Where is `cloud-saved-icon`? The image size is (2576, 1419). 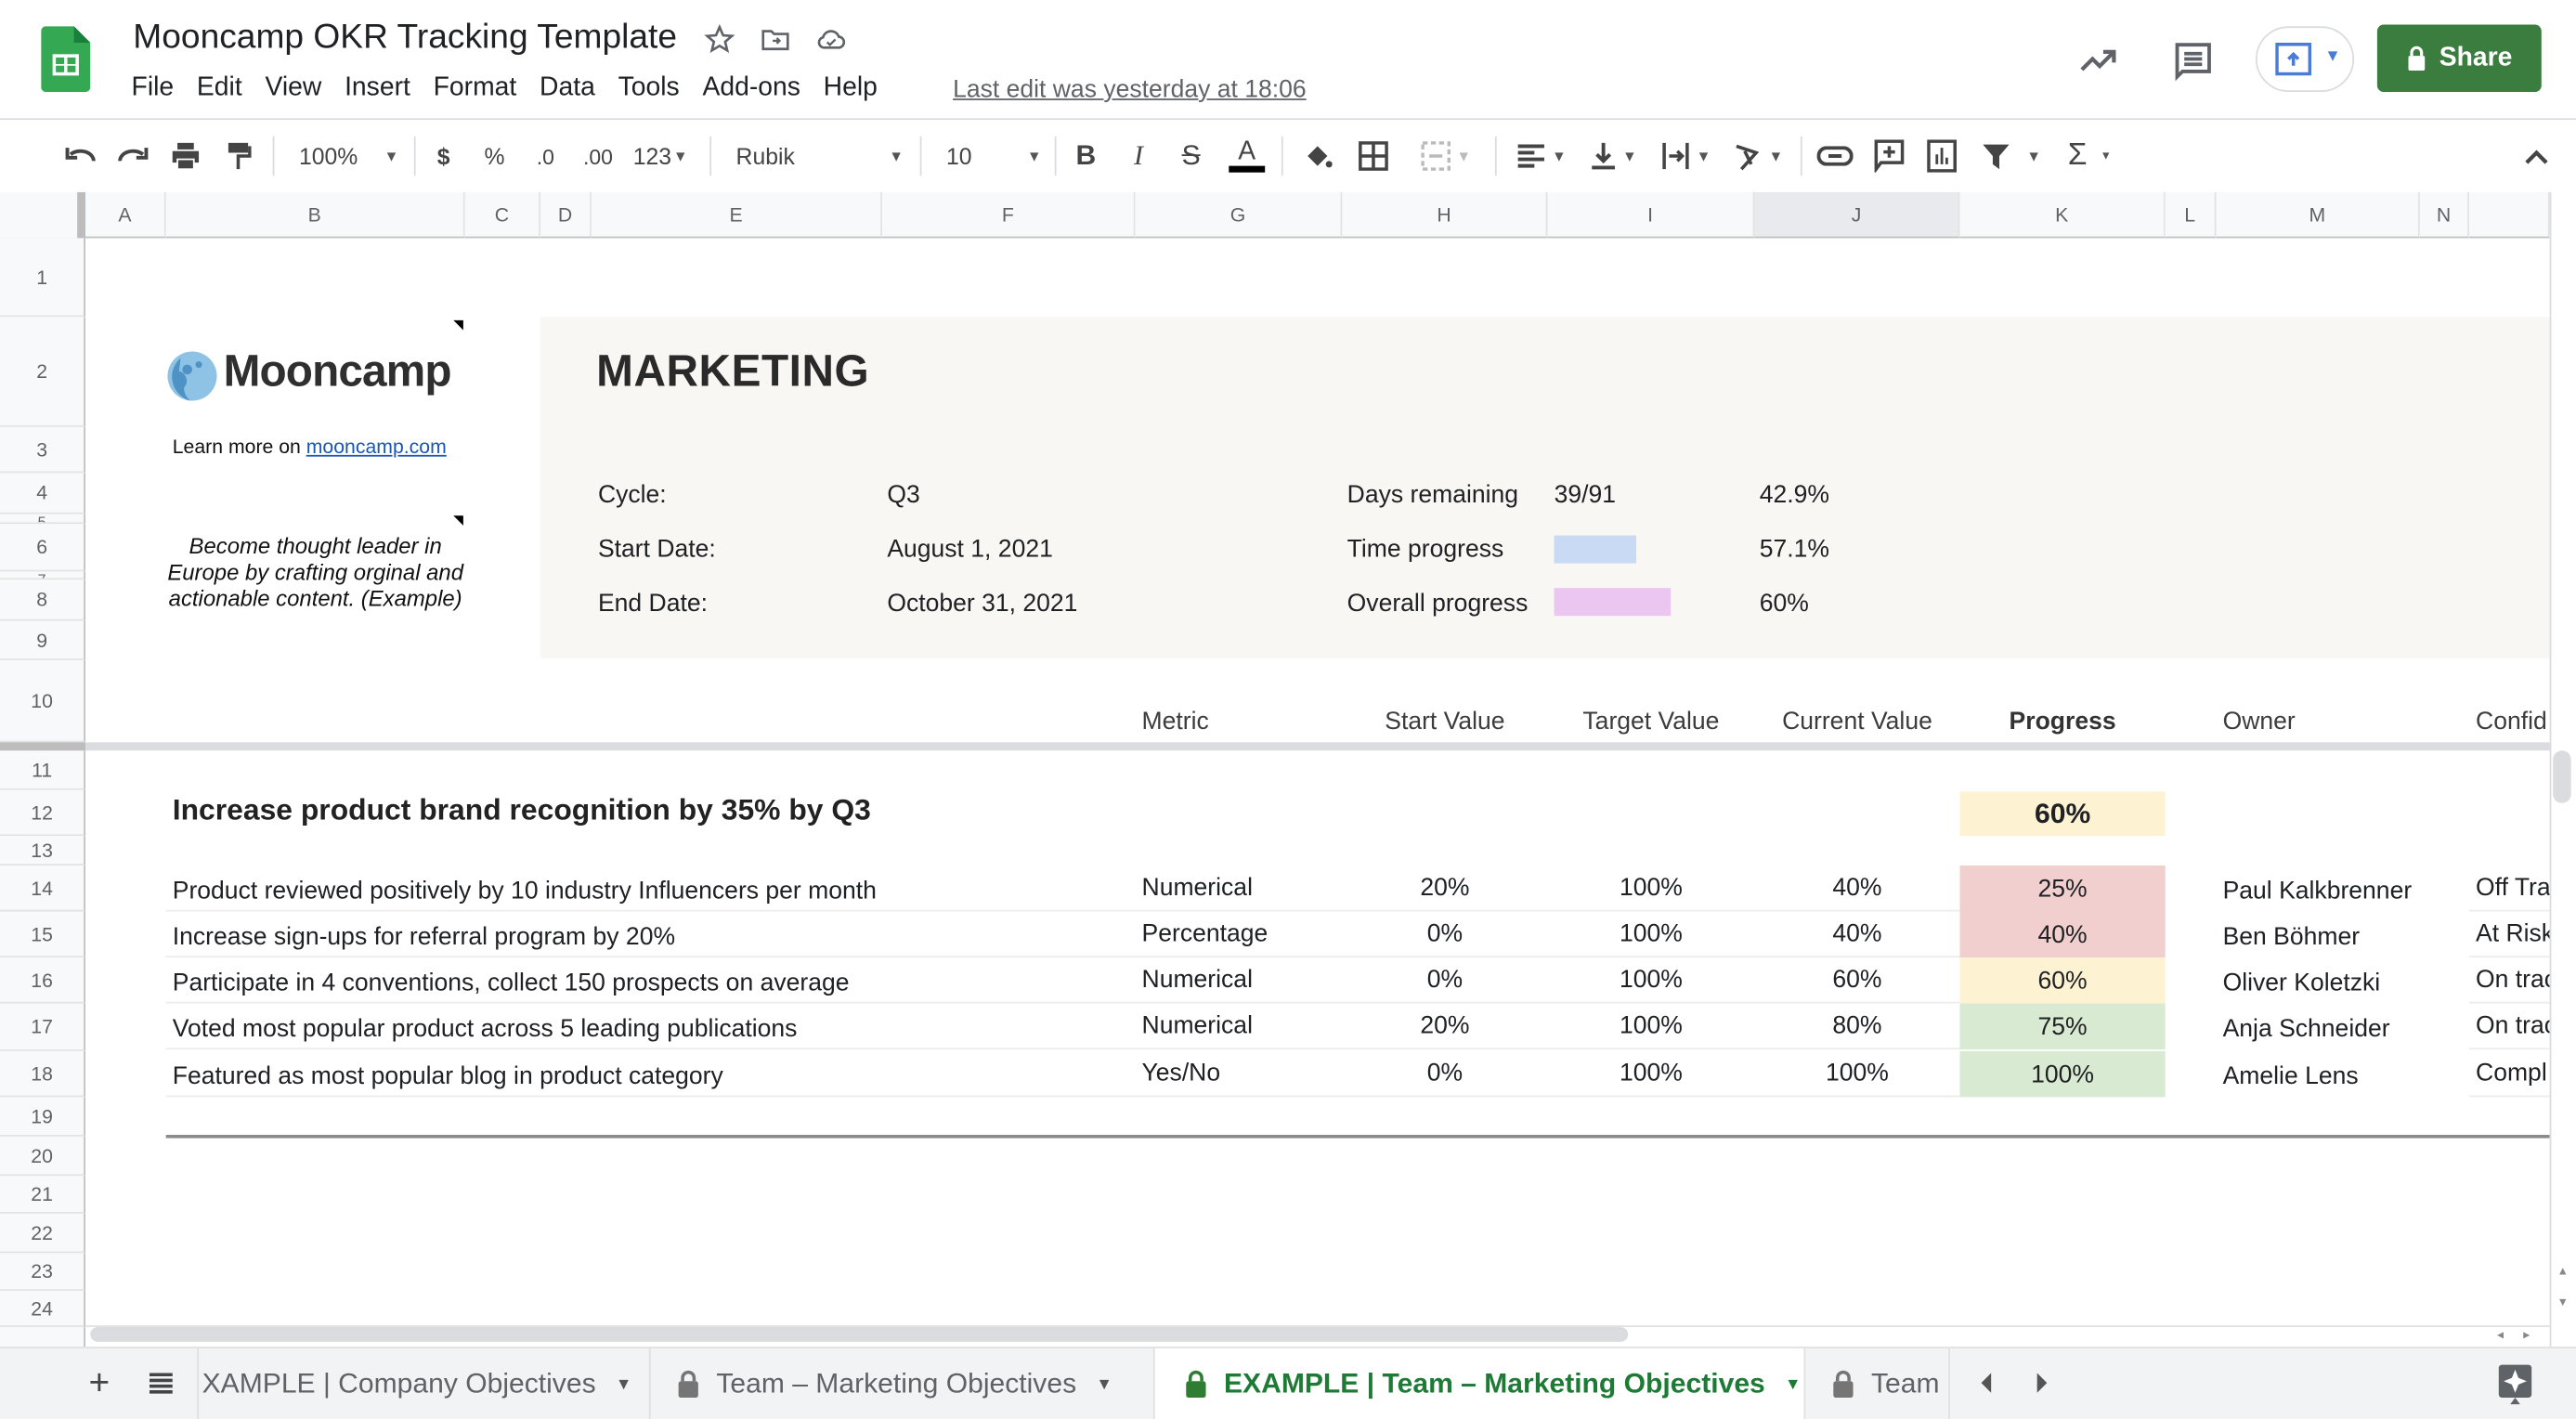
cloud-saved-icon is located at coordinates (830, 39).